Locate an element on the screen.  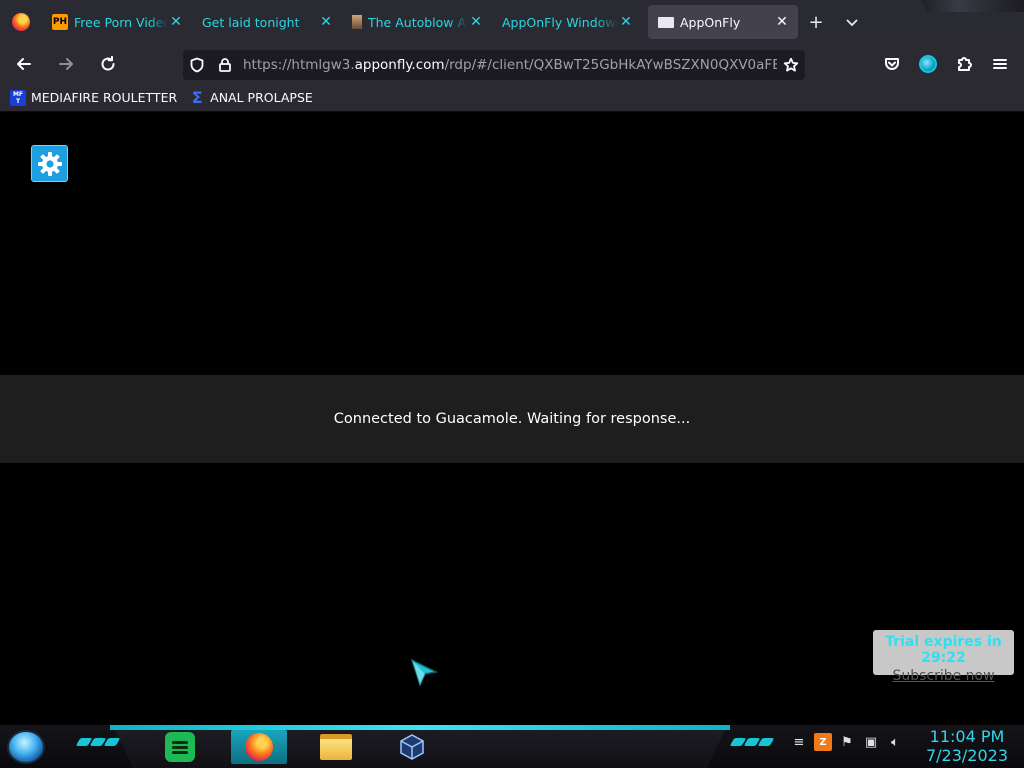
network-icon: ▣ is located at coordinates (871, 742).